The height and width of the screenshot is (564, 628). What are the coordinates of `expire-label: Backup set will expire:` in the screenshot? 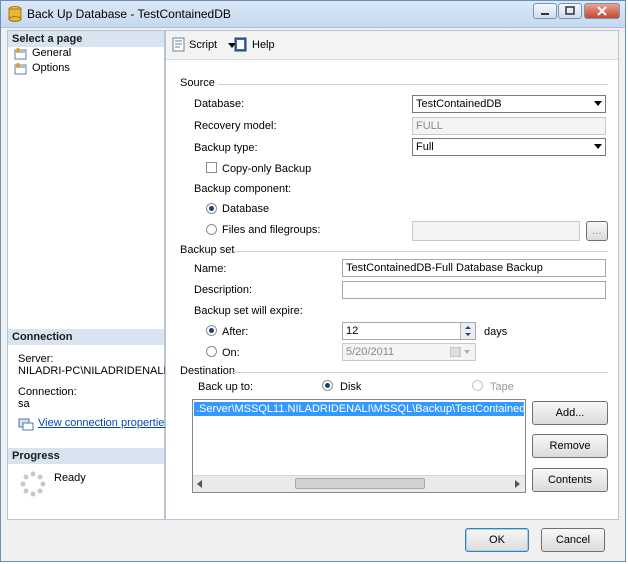 It's located at (248, 311).